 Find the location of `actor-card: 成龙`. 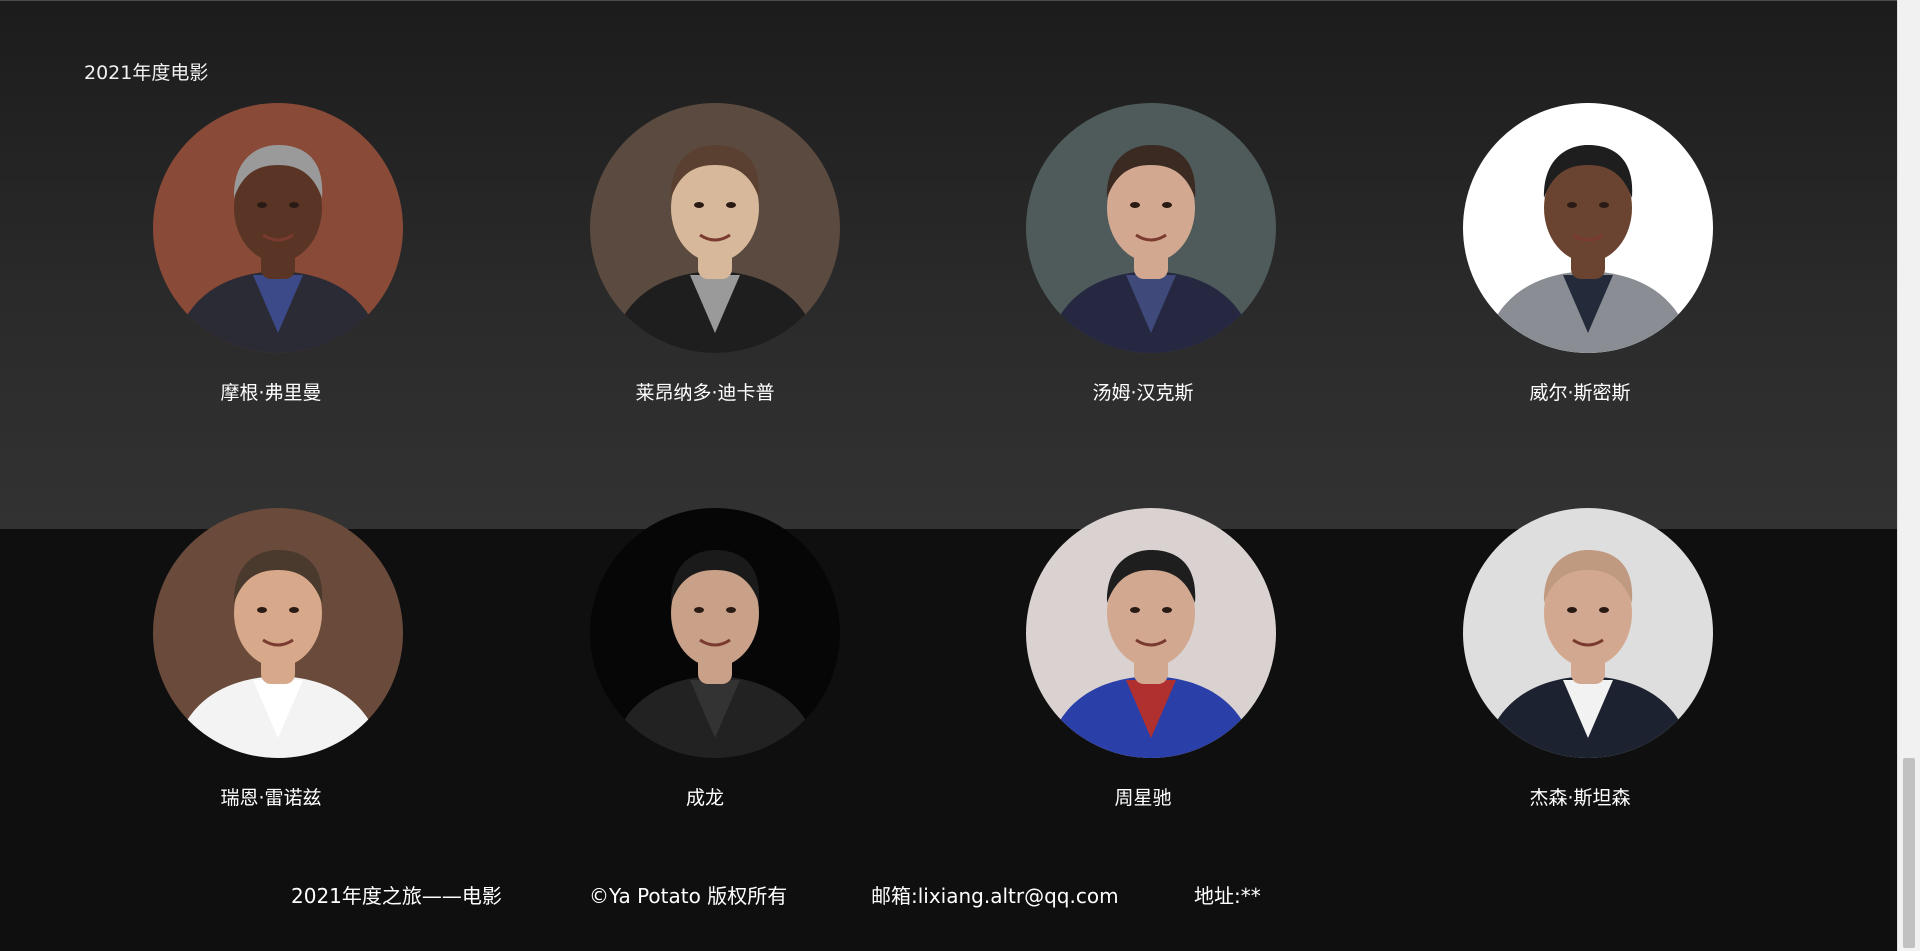

actor-card: 成龙 is located at coordinates (715, 658).